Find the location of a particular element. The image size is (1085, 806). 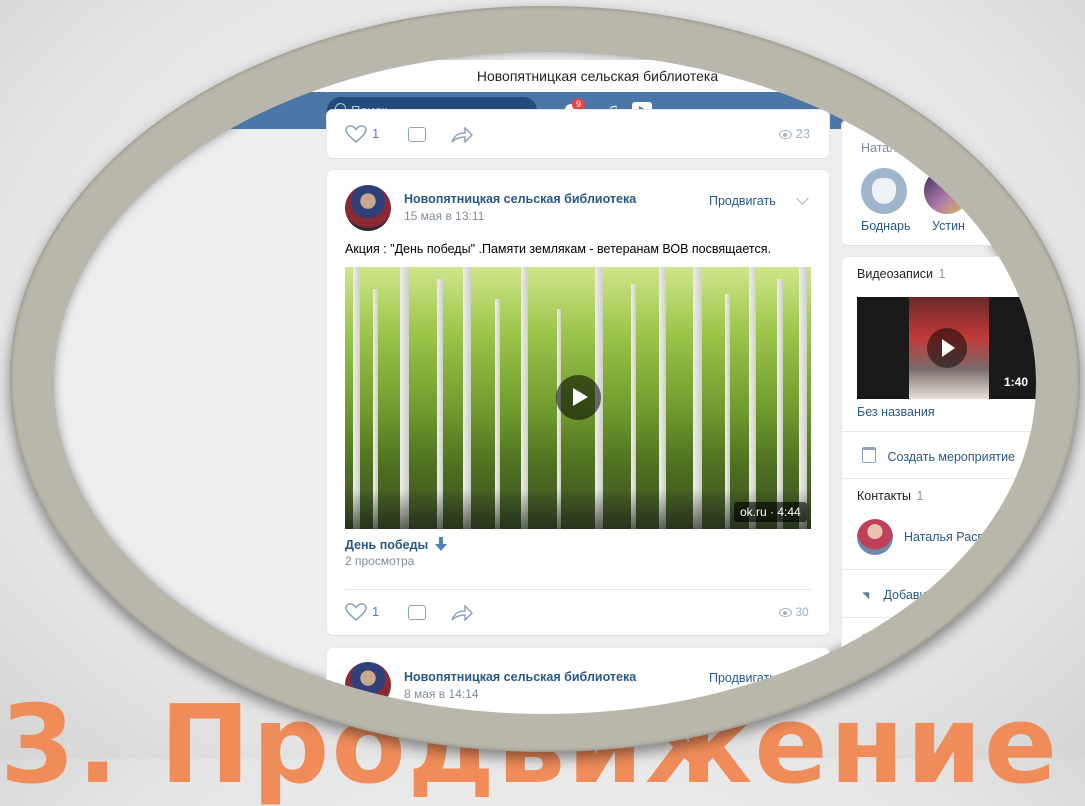

contact-name: Наталья Распопо is located at coordinates (954, 537).